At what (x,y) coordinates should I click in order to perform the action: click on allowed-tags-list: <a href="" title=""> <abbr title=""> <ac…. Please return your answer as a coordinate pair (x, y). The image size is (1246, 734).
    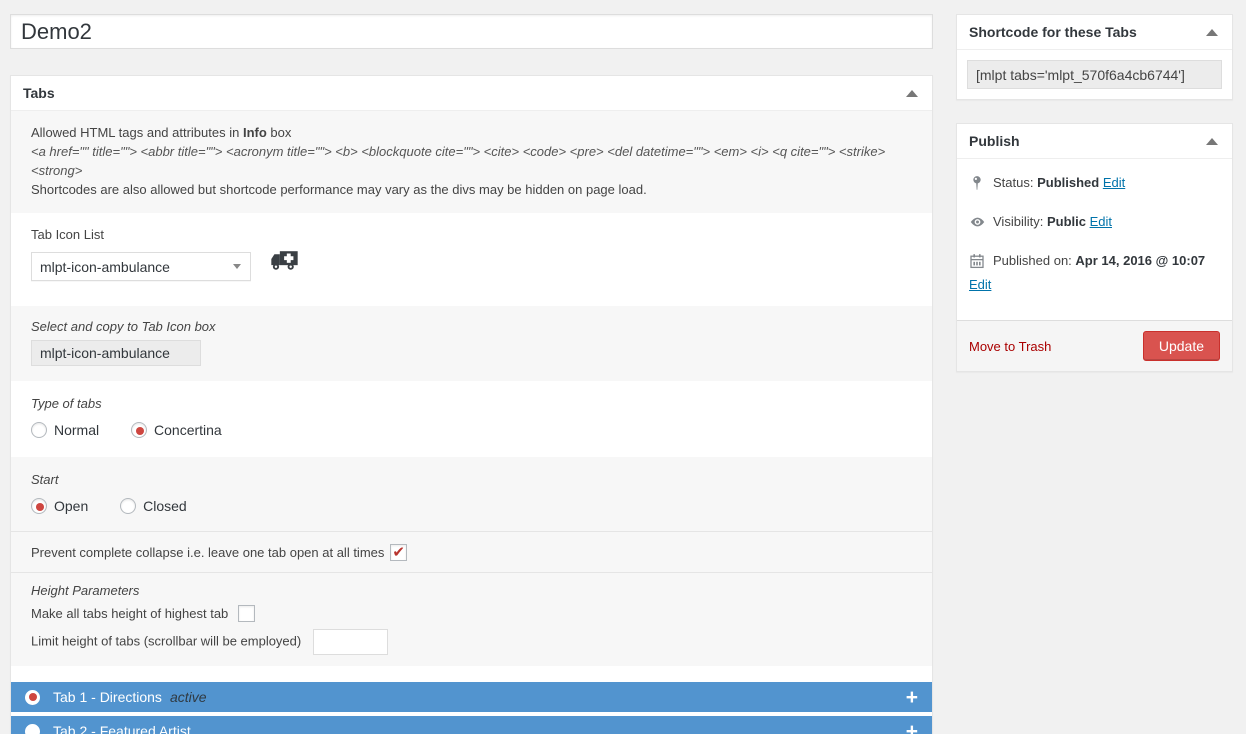
    Looking at the image, I should click on (458, 161).